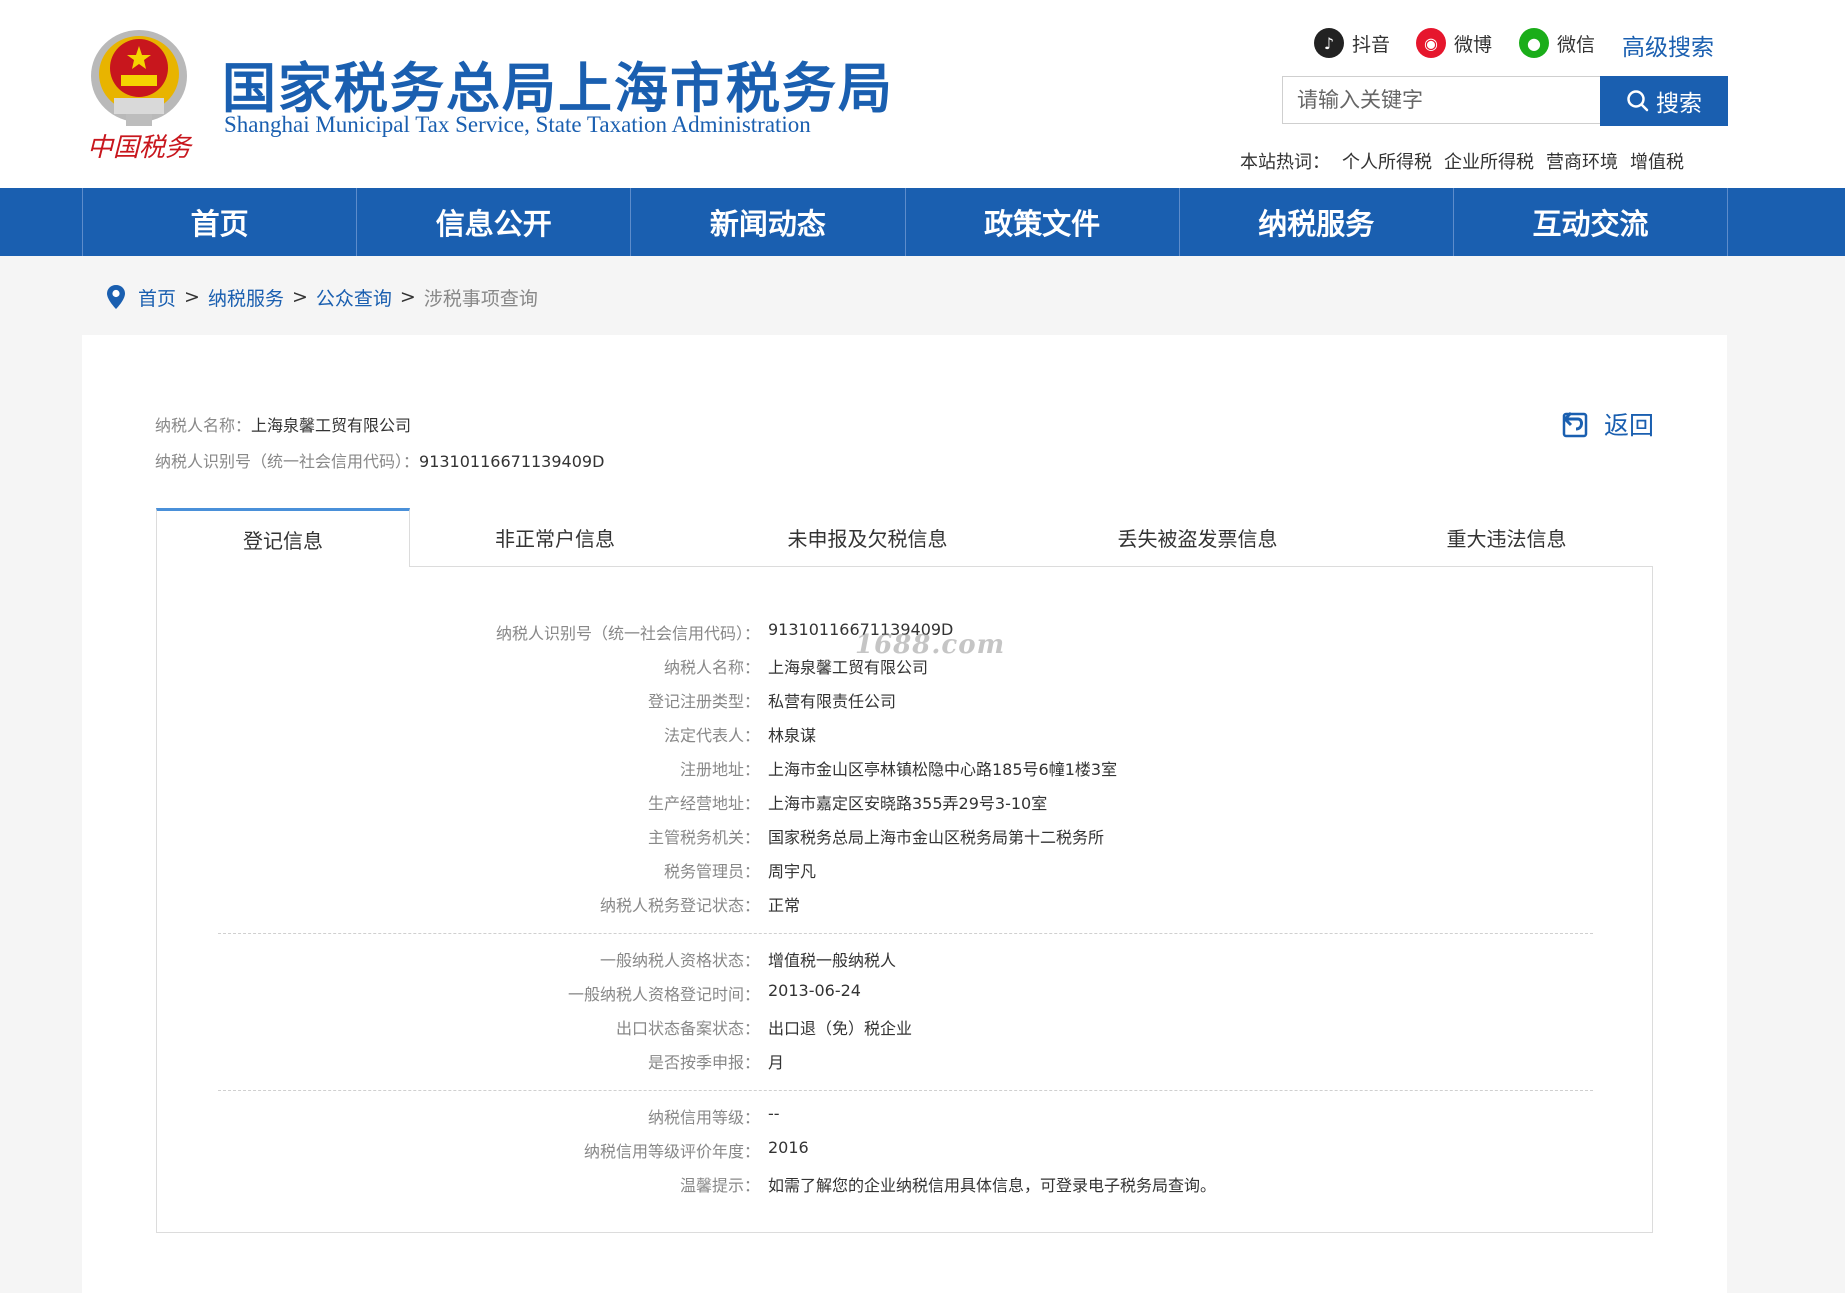  Describe the element at coordinates (1657, 162) in the screenshot. I see `hot-keyword-link: 增值税` at that location.